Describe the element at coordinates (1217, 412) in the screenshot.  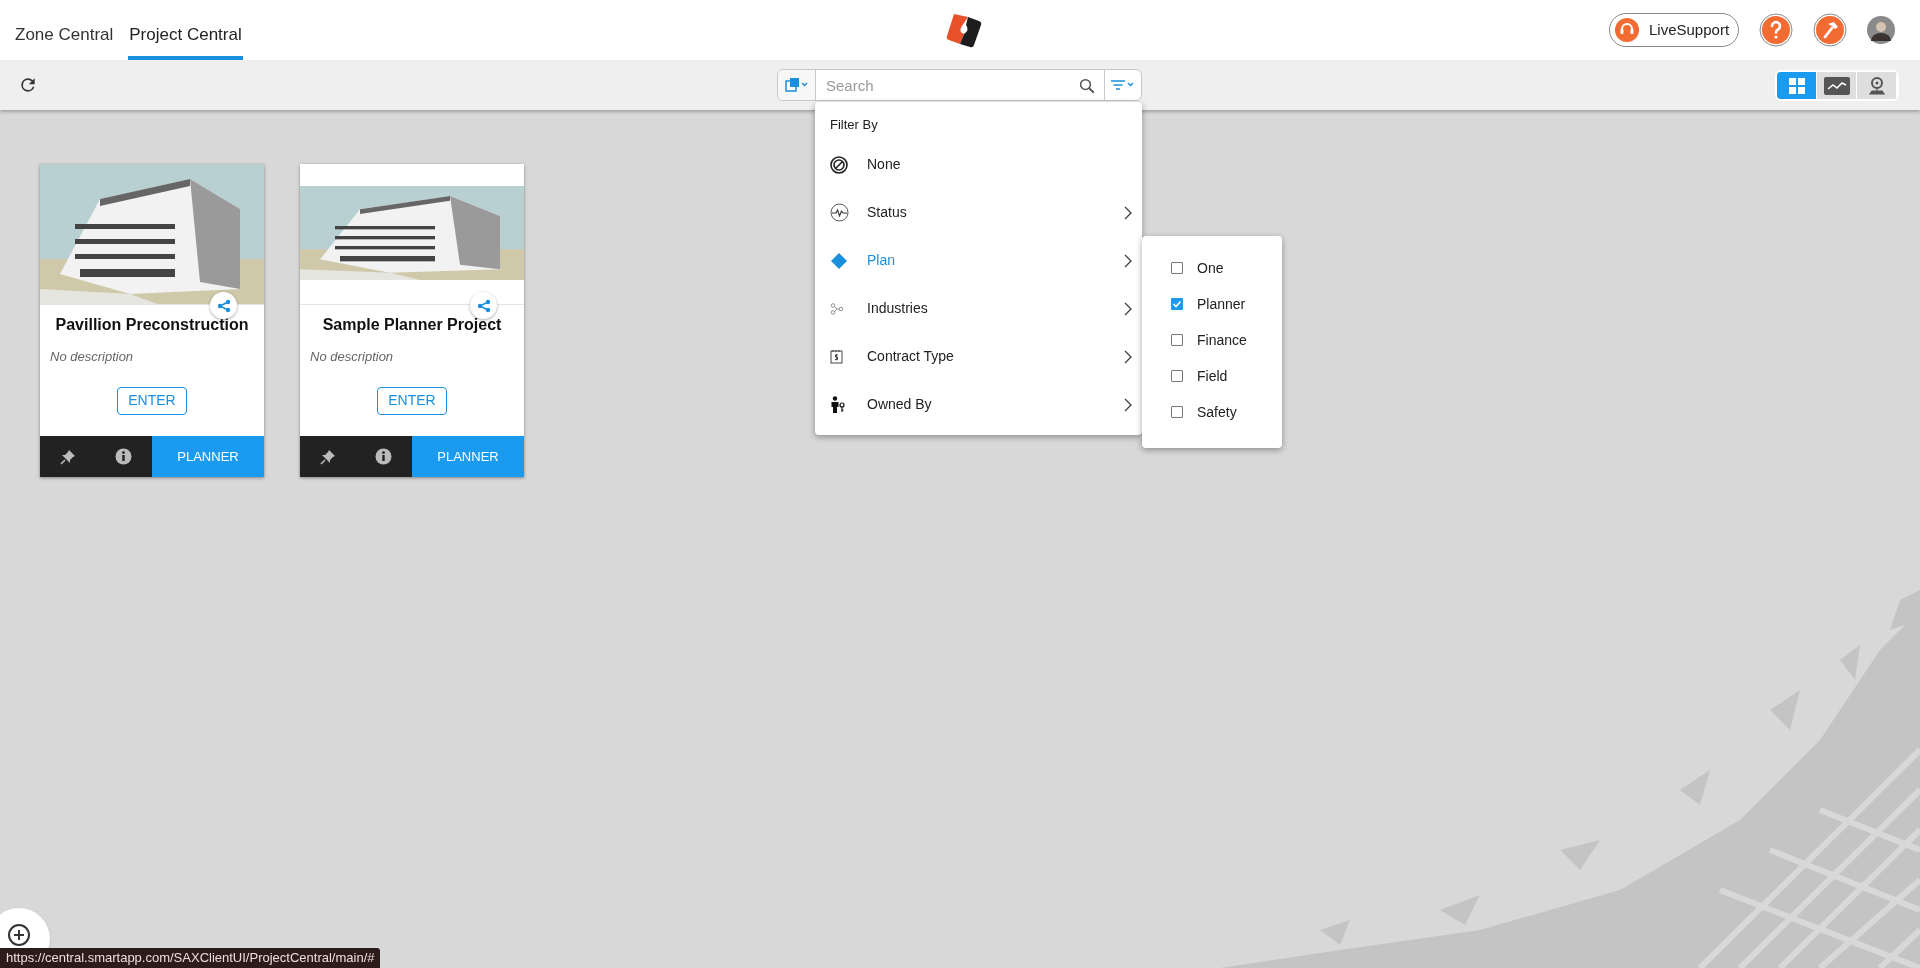
I see `checkbox-label: Safety` at that location.